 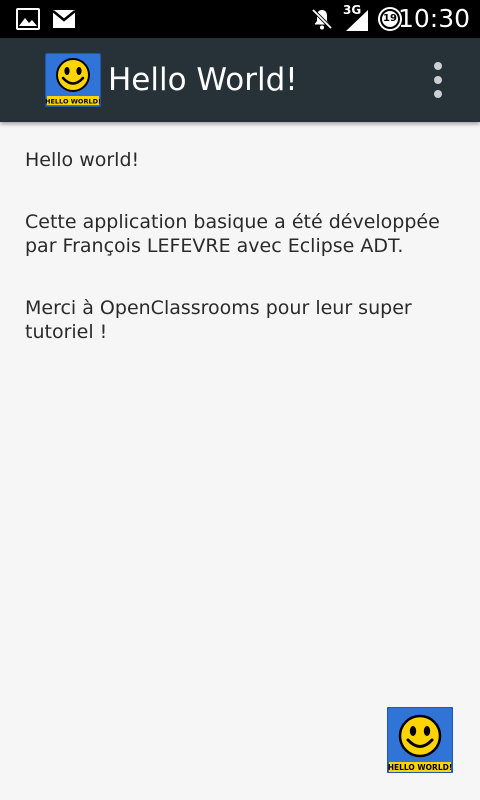 I want to click on action-bar: HELLO WORLD! Hello World!, so click(x=240, y=80).